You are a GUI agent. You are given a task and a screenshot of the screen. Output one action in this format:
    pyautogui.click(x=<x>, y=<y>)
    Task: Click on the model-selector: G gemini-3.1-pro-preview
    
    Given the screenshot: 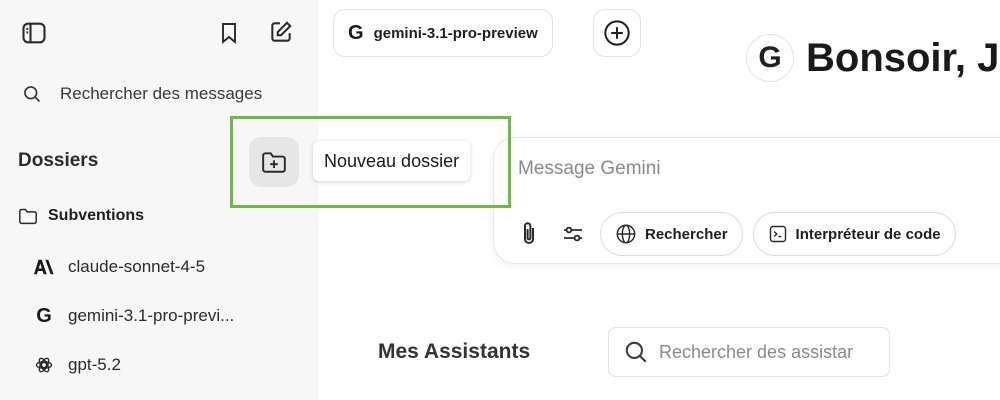 What is the action you would take?
    pyautogui.click(x=443, y=33)
    